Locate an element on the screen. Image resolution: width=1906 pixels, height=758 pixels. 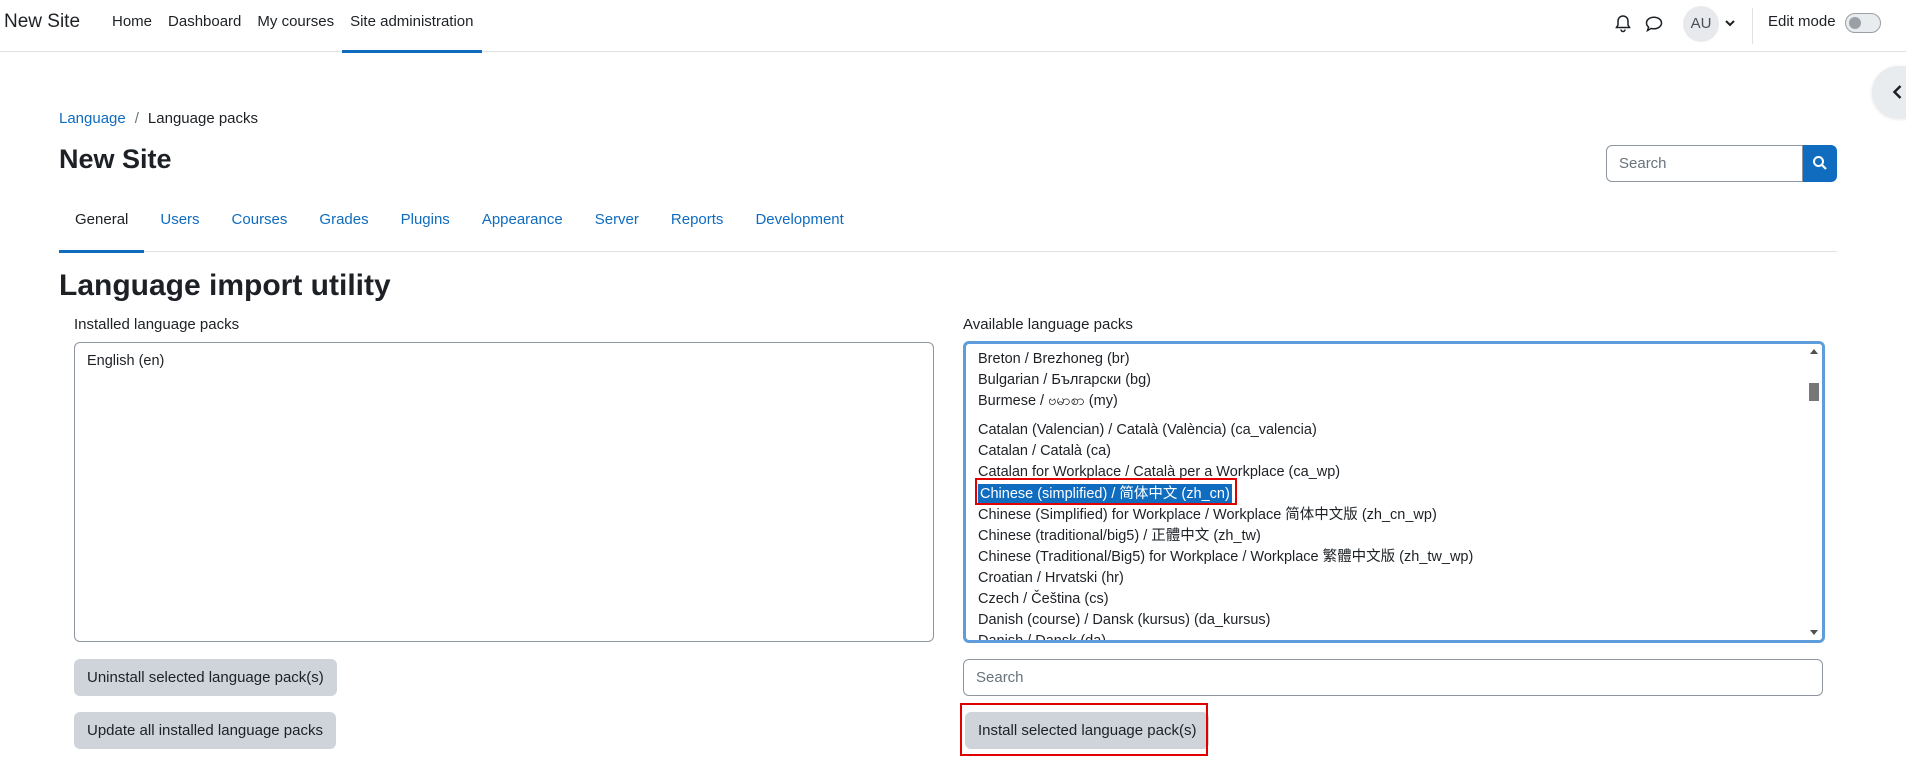
search-icon is located at coordinates (1820, 163).